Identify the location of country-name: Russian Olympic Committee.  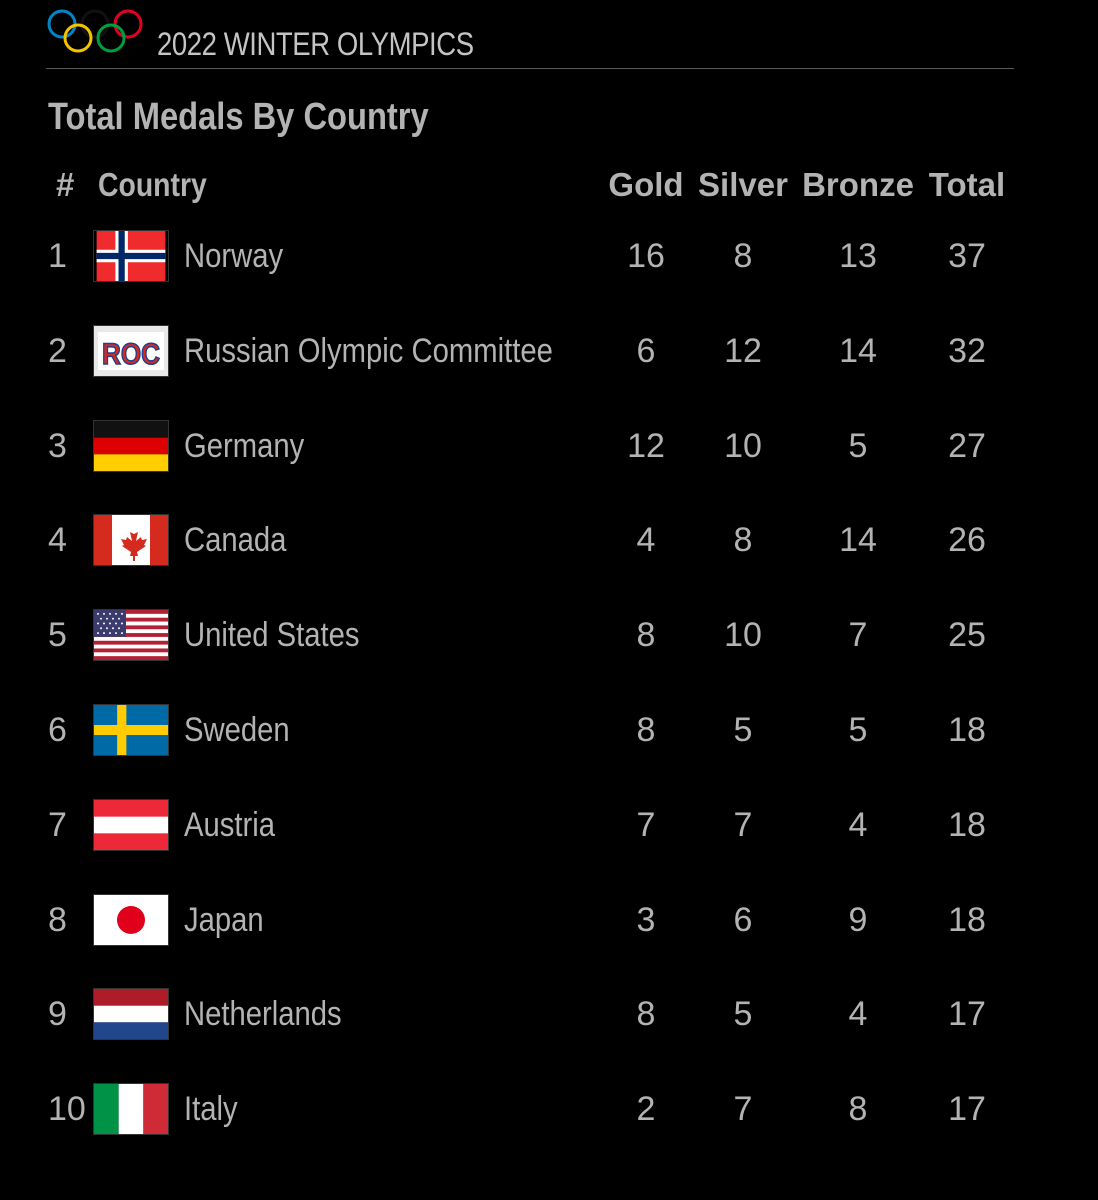
(368, 351).